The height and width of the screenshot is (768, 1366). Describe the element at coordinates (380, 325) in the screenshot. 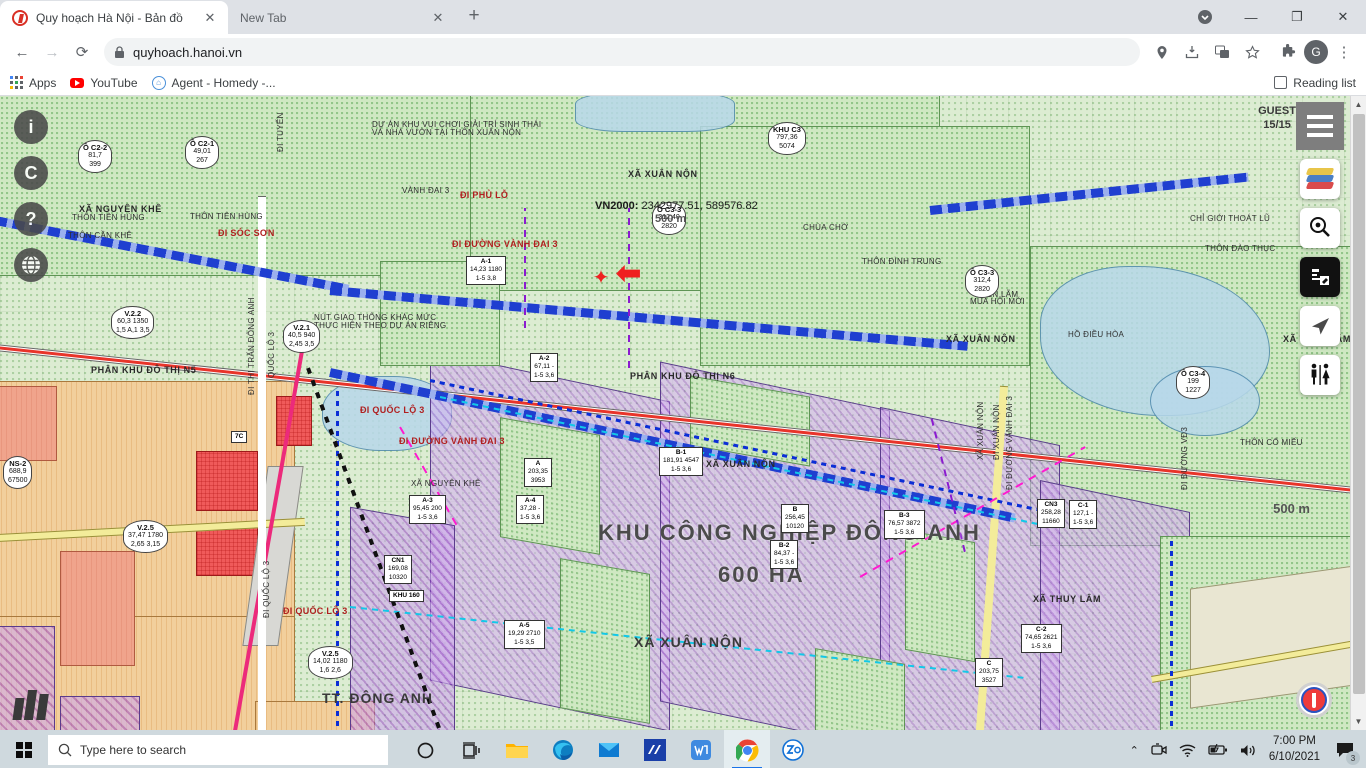

I see `map-label: THỰC HIỆN THEO DỰ ÁN RIÊNG` at that location.